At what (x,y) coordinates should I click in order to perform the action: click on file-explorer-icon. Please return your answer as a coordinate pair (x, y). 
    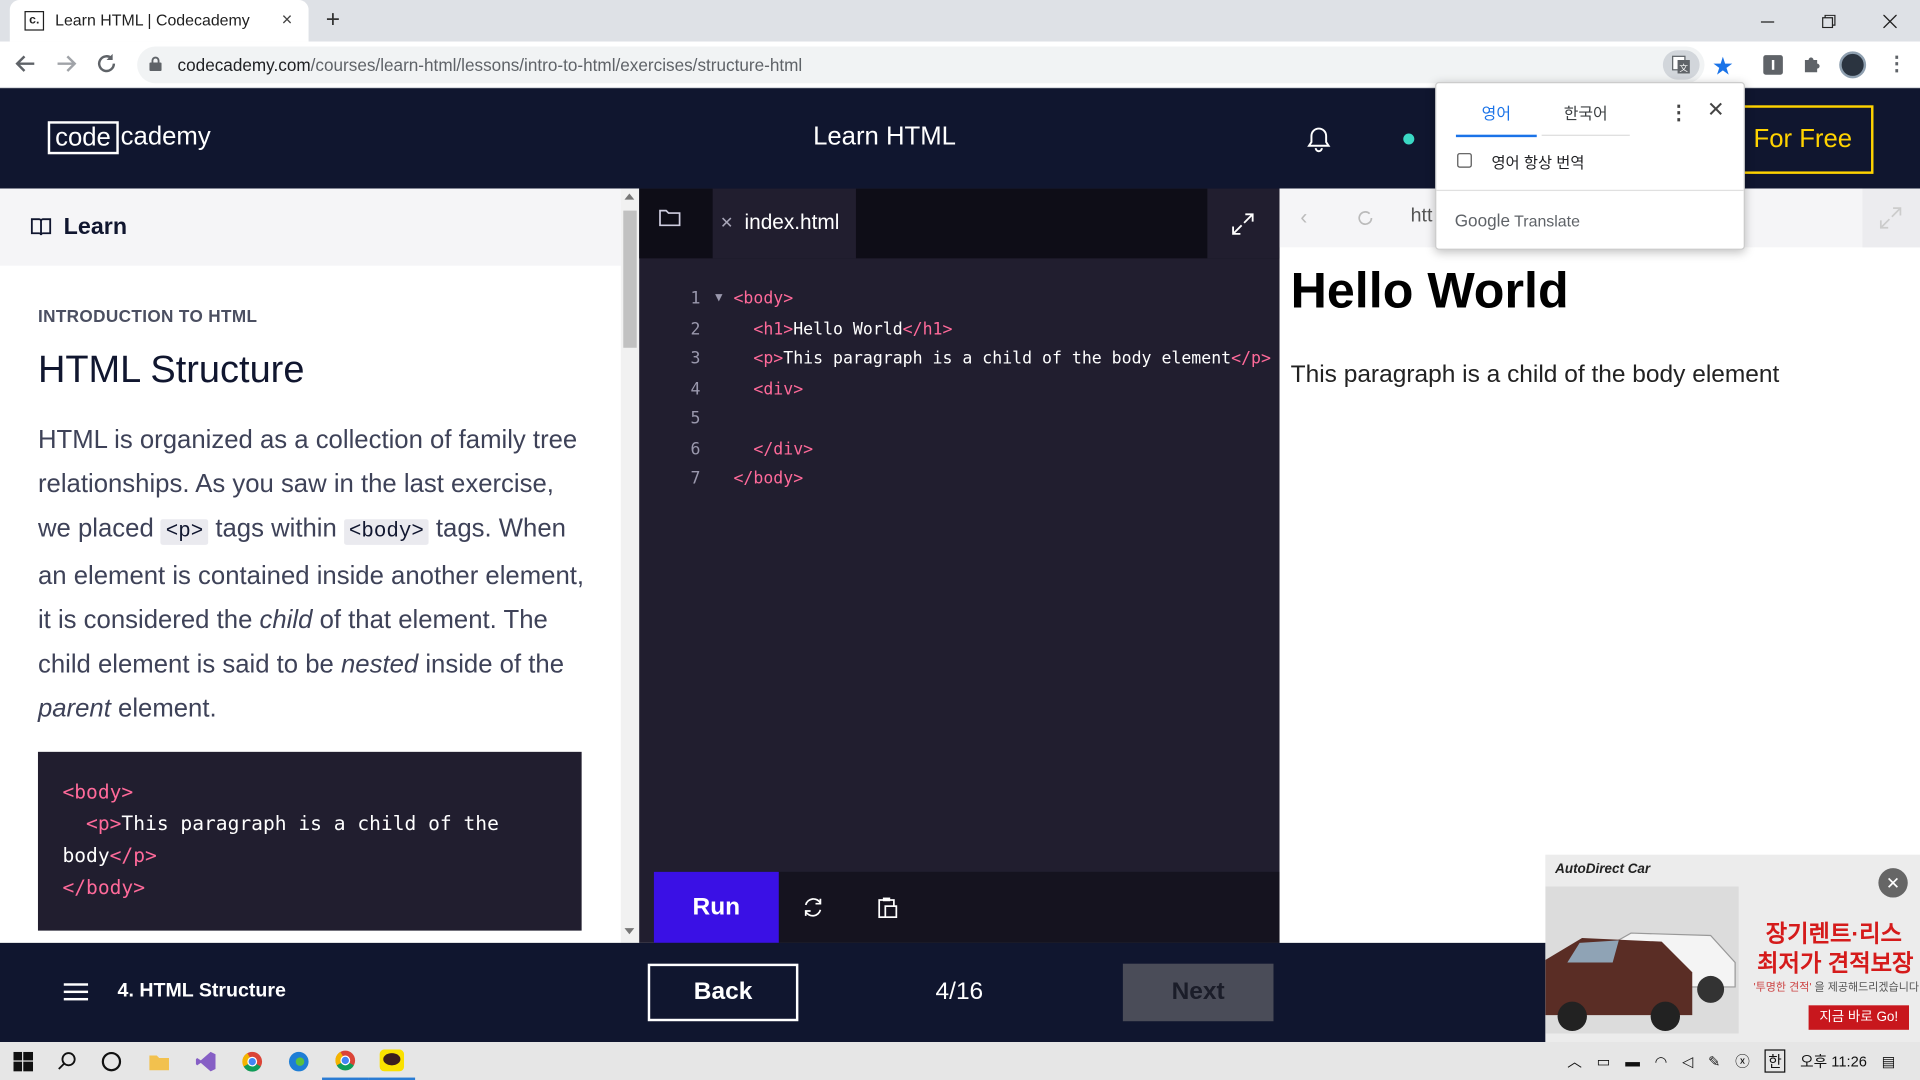
    Looking at the image, I should click on (159, 1061).